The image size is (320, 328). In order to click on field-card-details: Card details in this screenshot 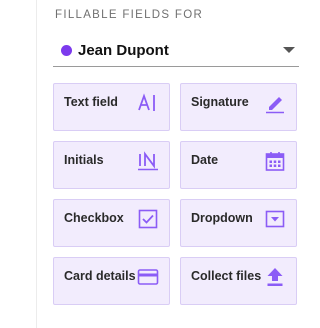, I will do `click(111, 281)`.